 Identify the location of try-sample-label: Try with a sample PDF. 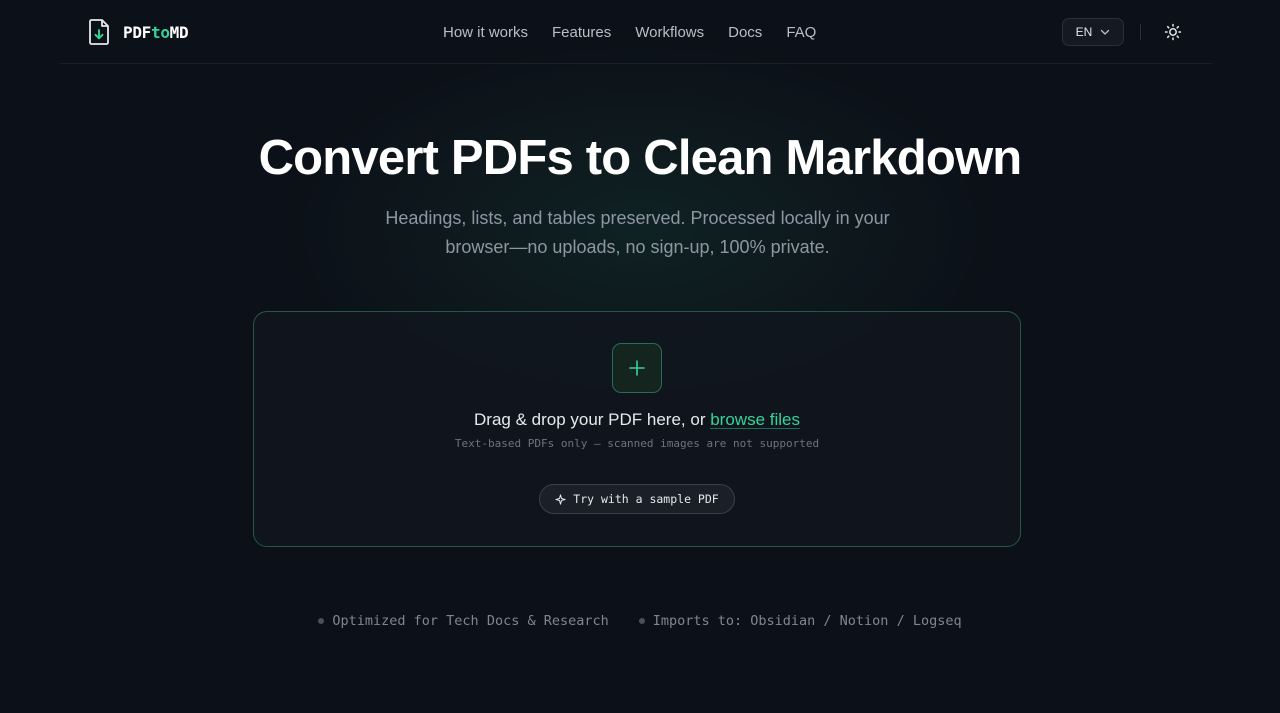
(646, 499).